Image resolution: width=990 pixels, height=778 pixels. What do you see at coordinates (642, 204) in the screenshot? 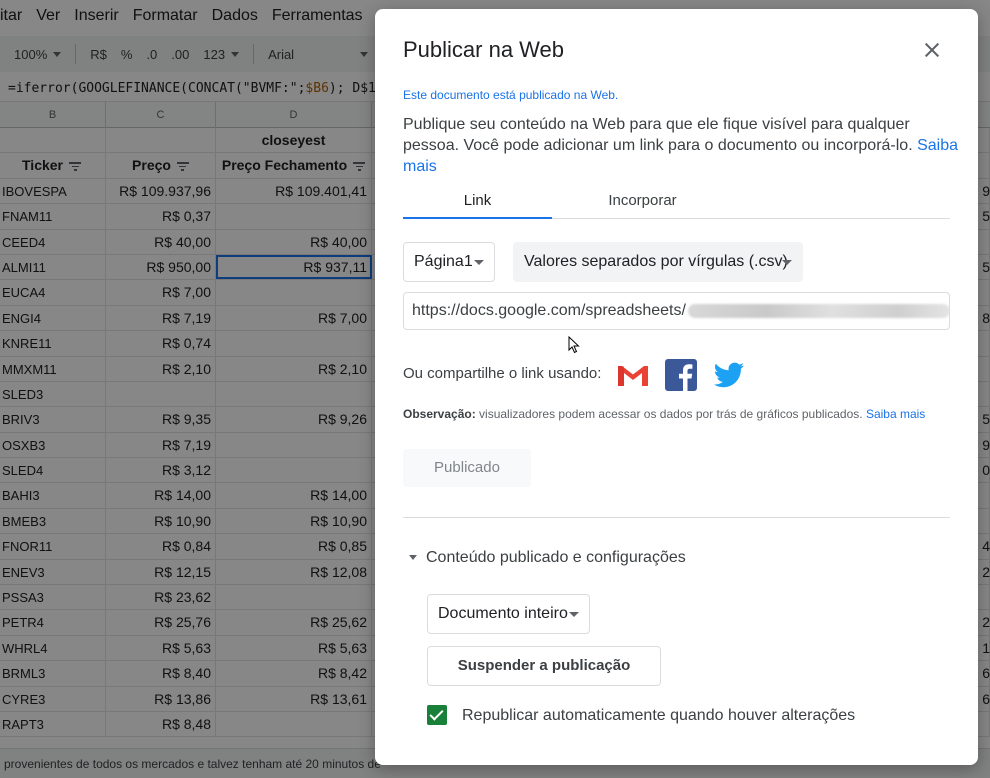
I see `tab-embed: Incorporar` at bounding box center [642, 204].